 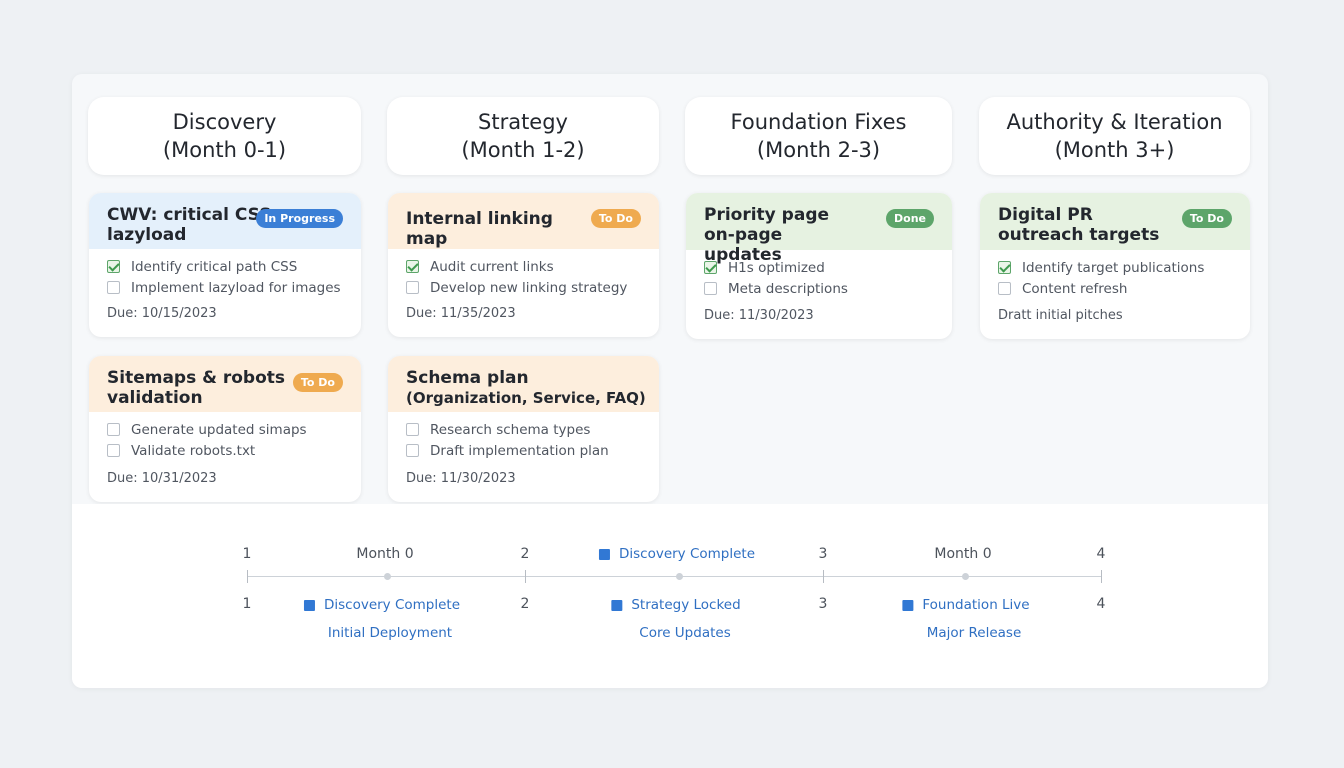 What do you see at coordinates (818, 136) in the screenshot?
I see `column-header-foundation-fixes: Foundation Fixes (Month 2-3)` at bounding box center [818, 136].